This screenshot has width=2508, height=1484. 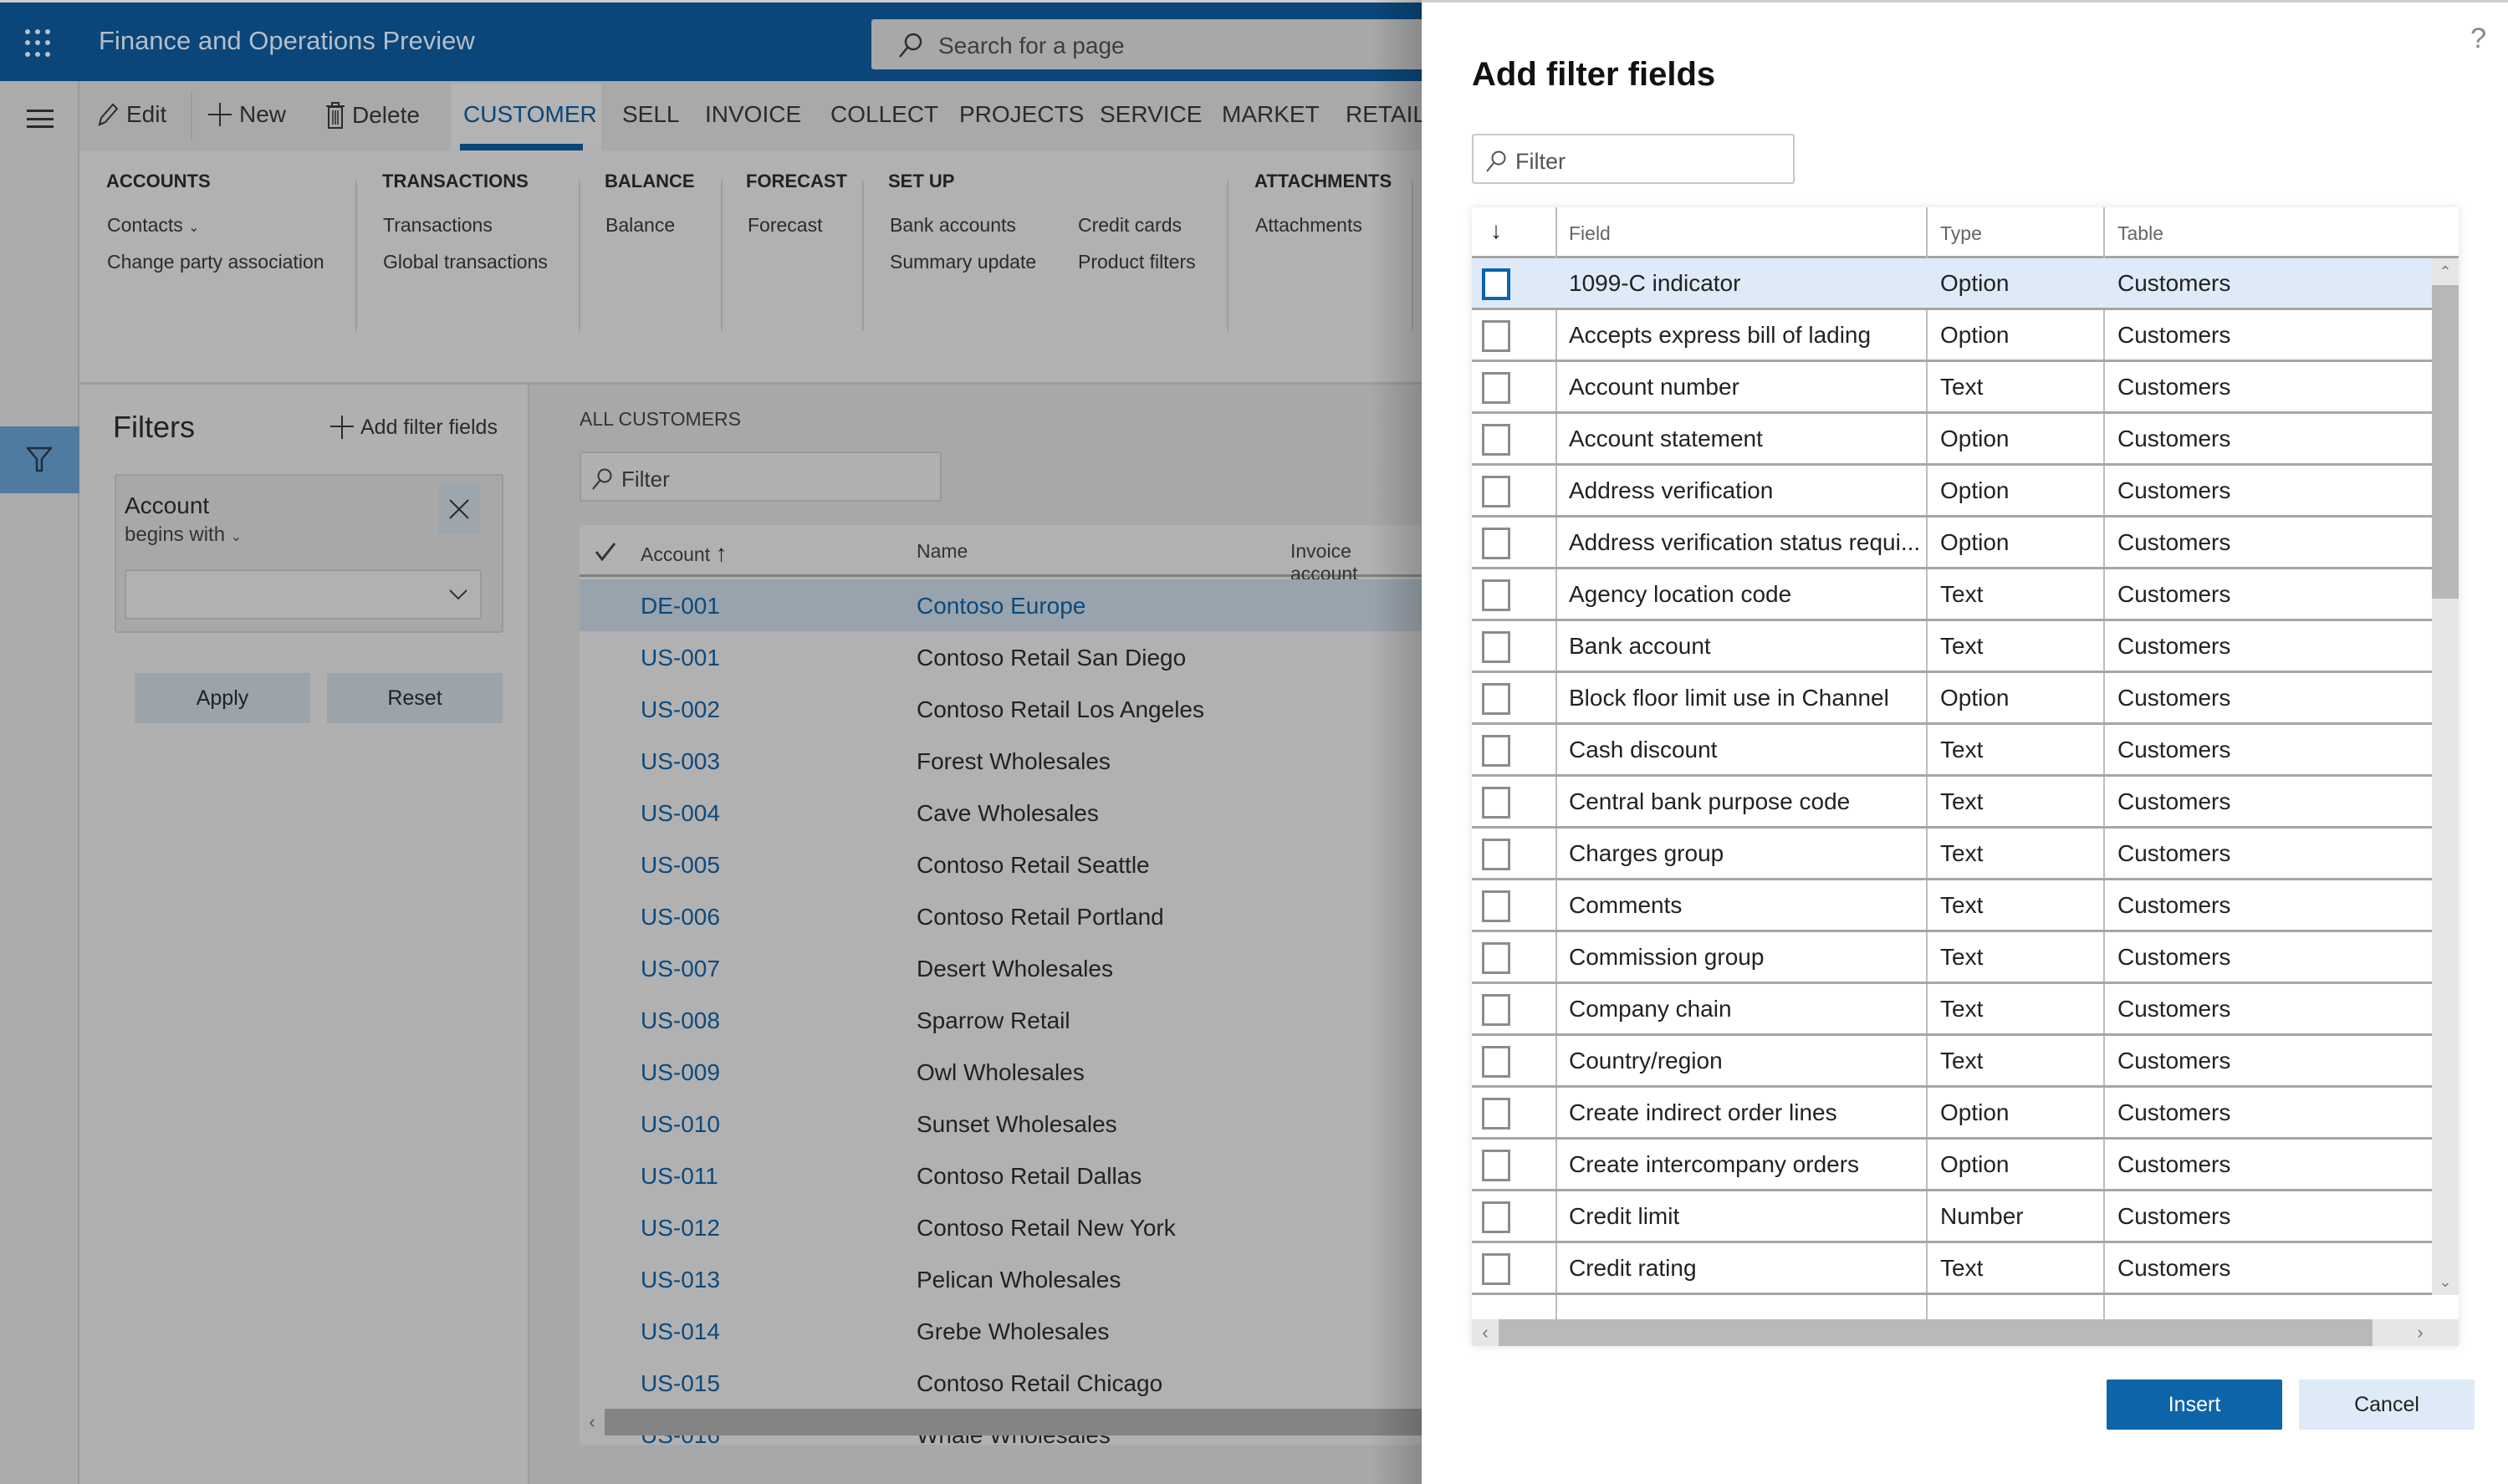 I want to click on horizontal-scrollbar: ‹, so click(x=1001, y=1422).